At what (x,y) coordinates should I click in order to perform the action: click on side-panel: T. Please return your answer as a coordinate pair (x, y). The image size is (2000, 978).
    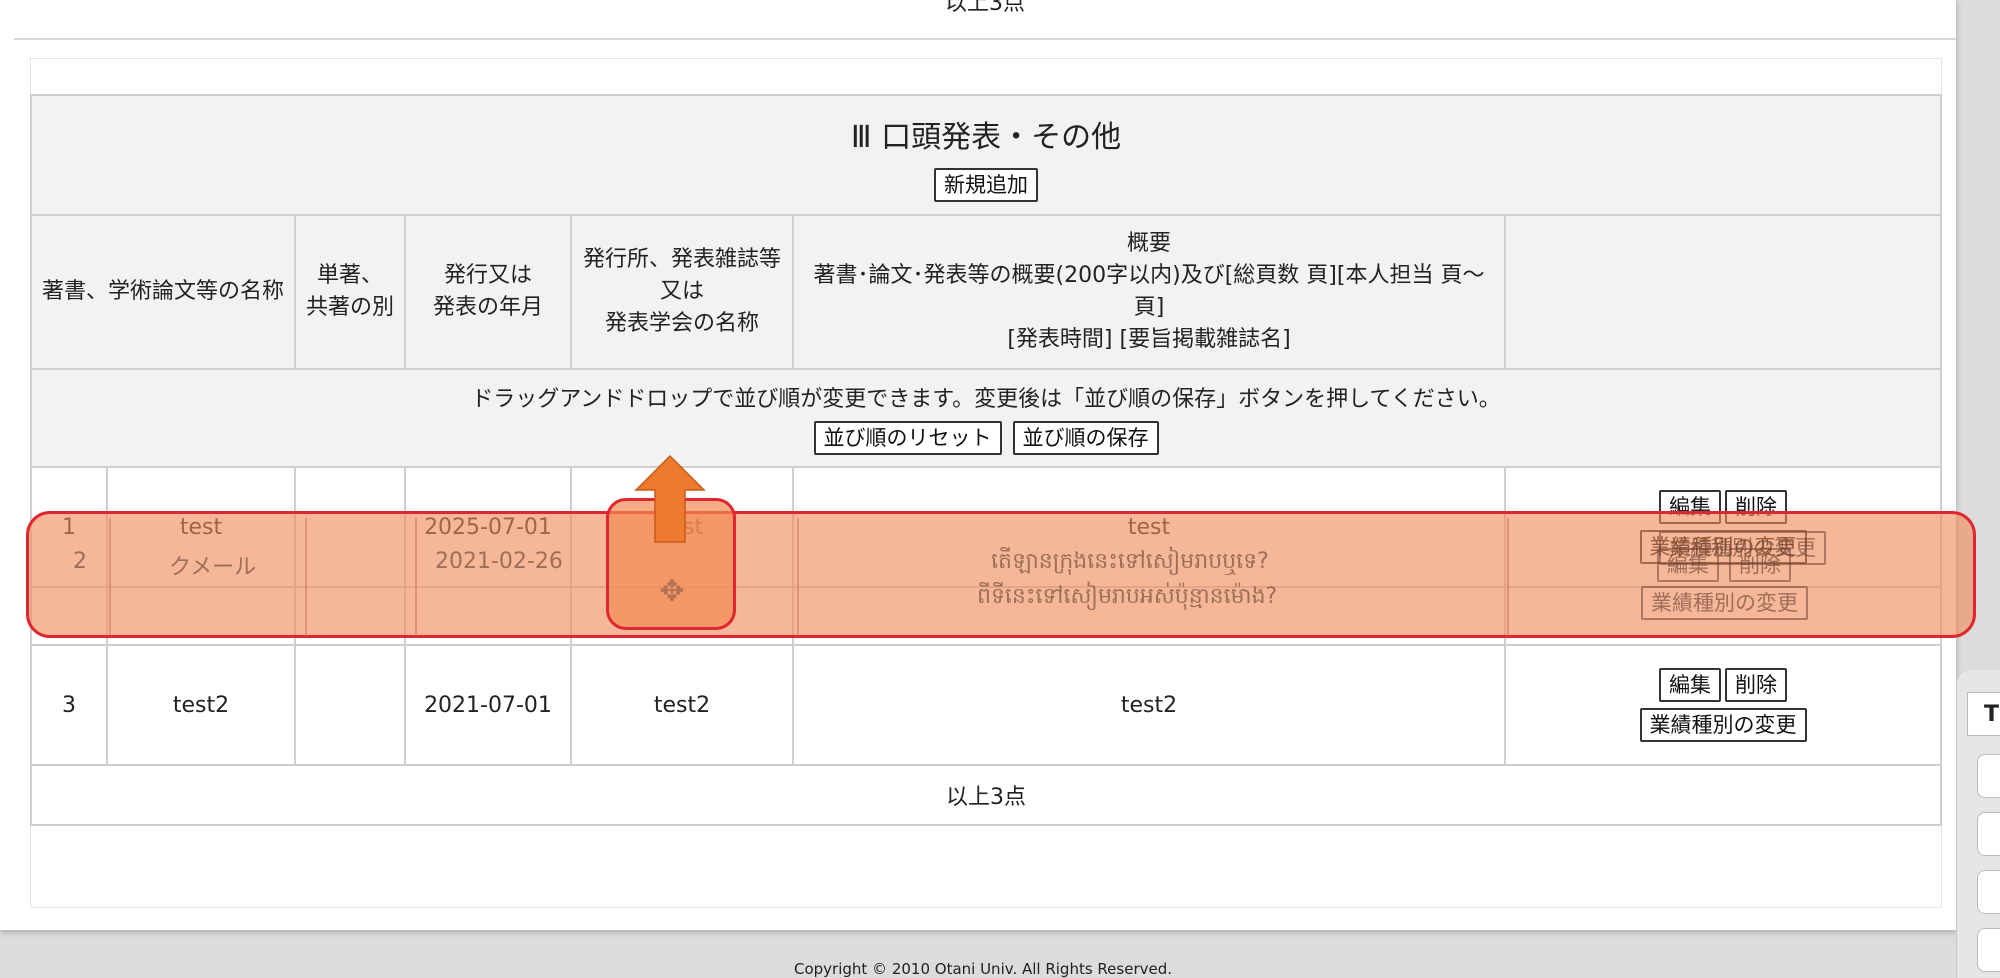
    Looking at the image, I should click on (1978, 824).